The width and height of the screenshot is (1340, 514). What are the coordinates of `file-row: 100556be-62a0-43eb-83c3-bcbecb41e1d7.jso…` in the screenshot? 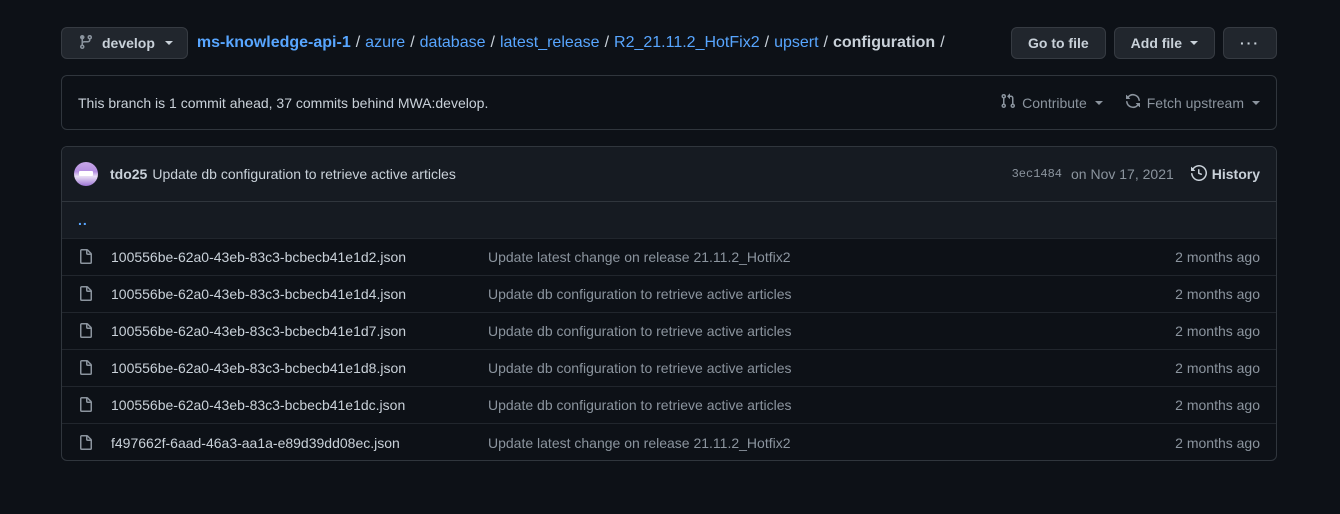 It's located at (669, 331).